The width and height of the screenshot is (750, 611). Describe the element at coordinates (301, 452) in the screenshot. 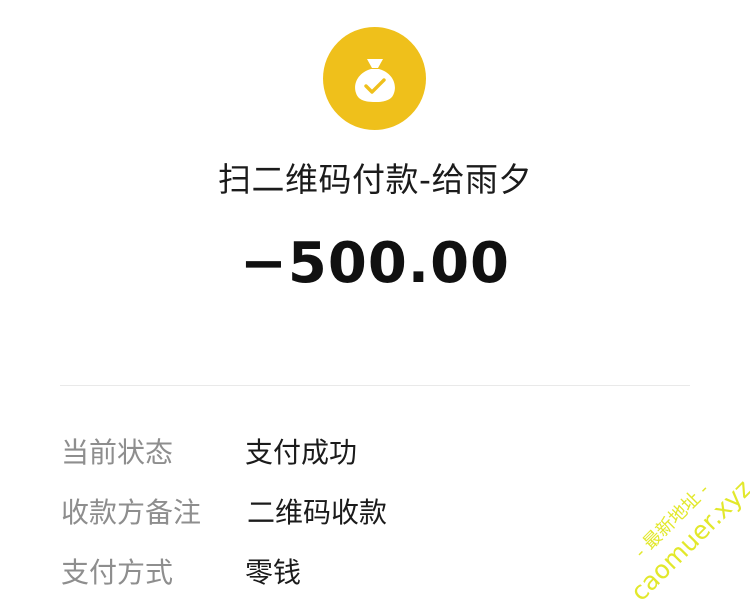

I see `detail-value: 支付成功` at that location.